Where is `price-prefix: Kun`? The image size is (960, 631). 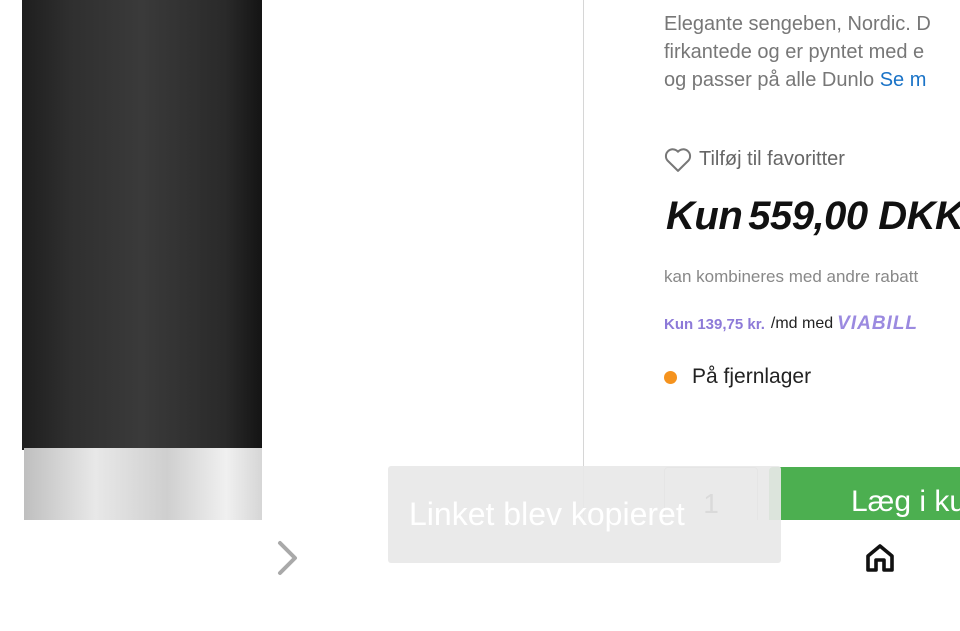 price-prefix: Kun is located at coordinates (704, 216).